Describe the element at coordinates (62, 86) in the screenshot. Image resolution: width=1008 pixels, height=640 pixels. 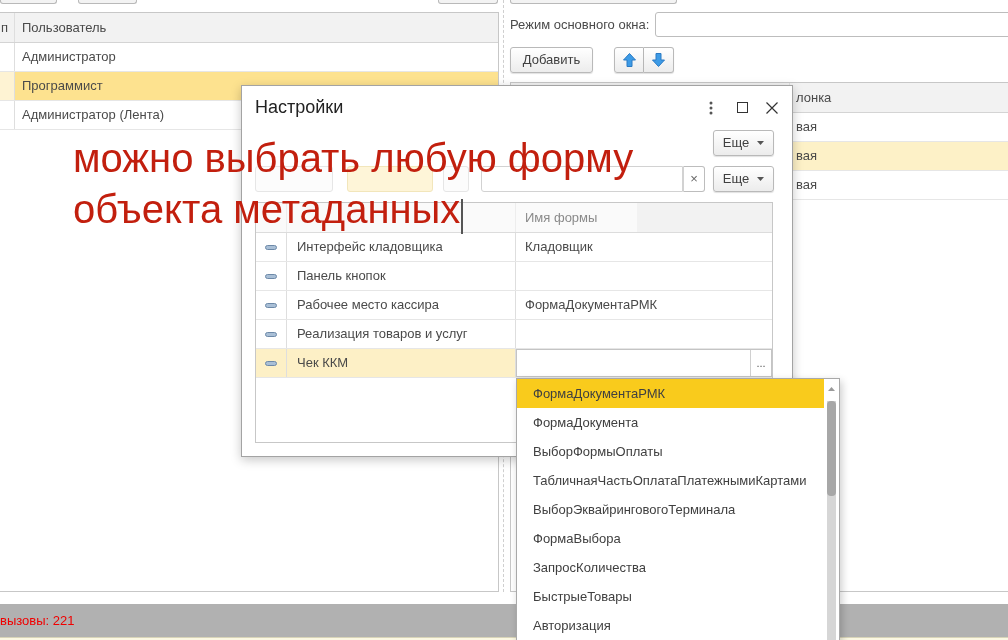
I see `table-cell-text: Программист` at that location.